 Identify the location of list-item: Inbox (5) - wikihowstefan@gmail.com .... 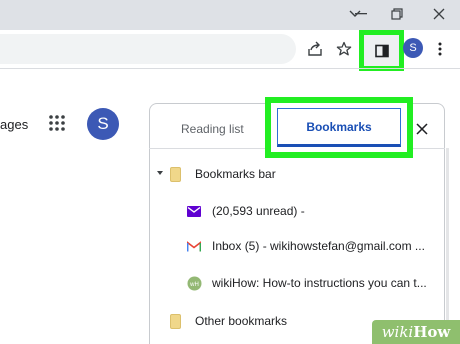
(305, 246).